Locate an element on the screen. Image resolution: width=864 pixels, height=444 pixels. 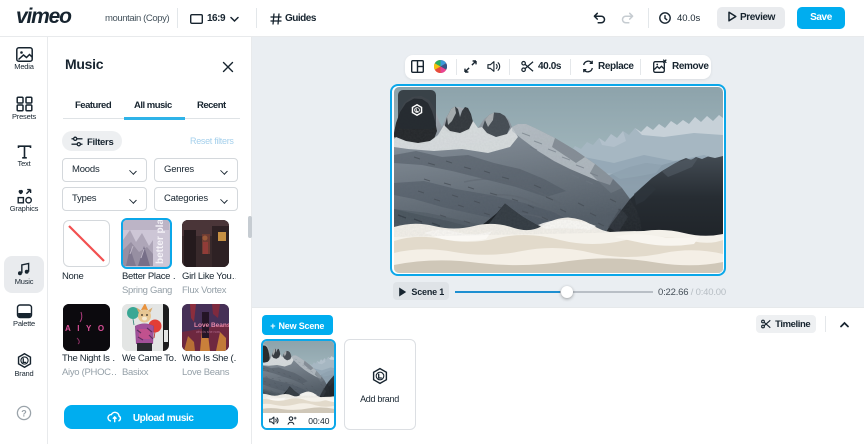
svg-text: who is she now is located at coordinates (208, 332).